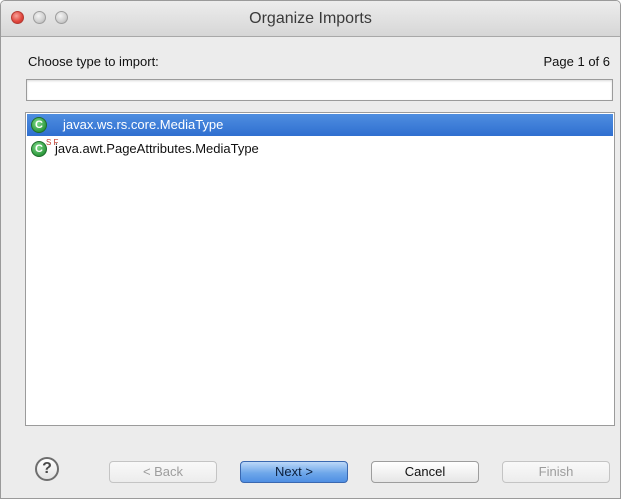 The image size is (621, 499). I want to click on title-bar: Organize Imports, so click(310, 19).